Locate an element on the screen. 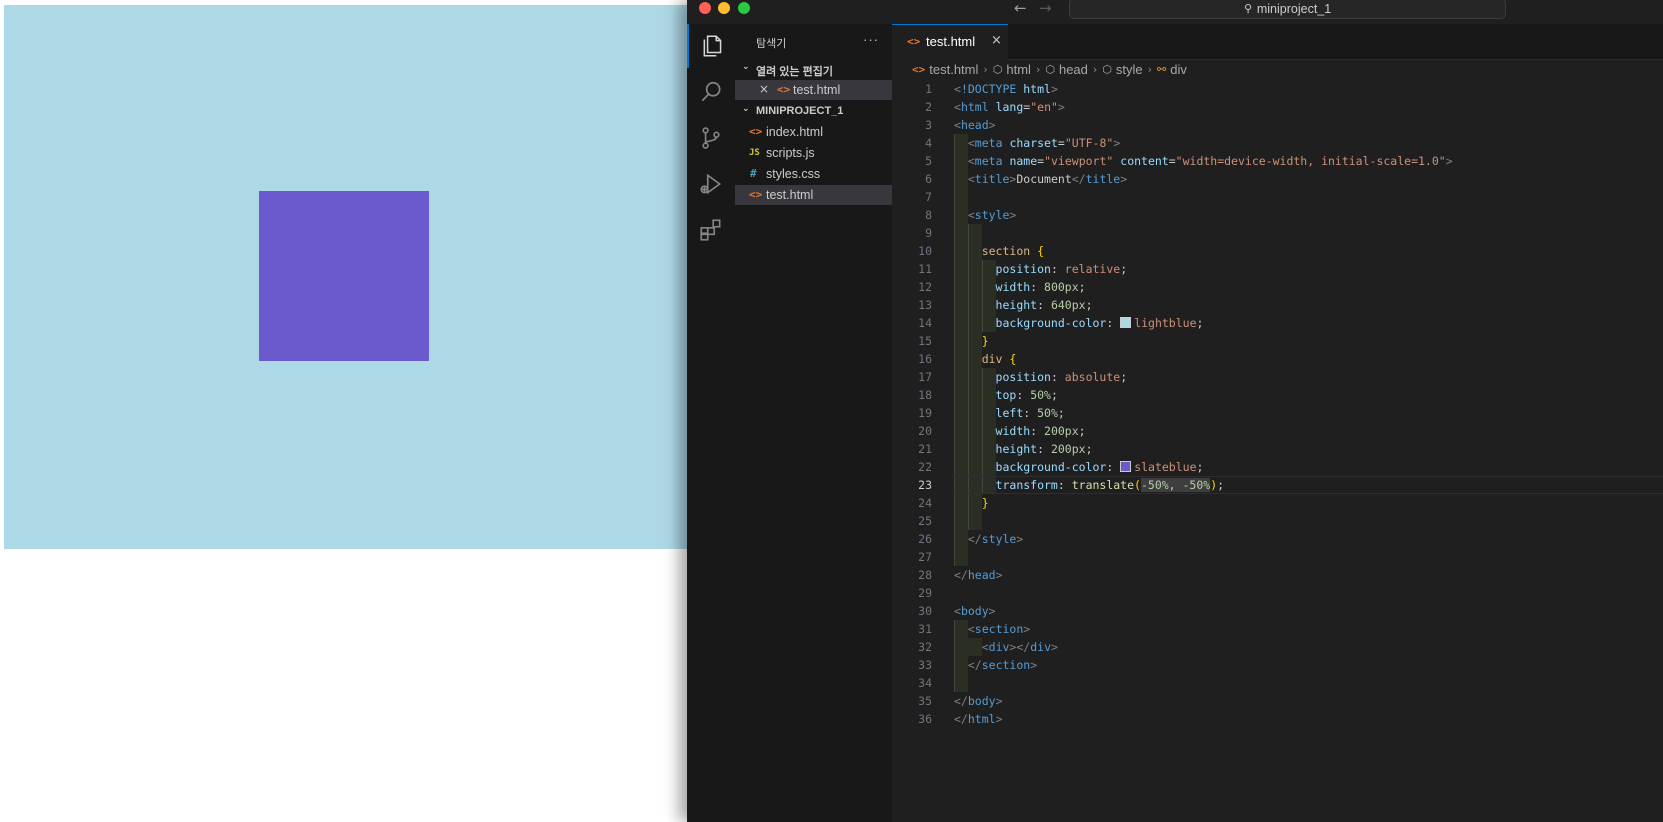 The image size is (1663, 822). line-number: 9 is located at coordinates (928, 233).